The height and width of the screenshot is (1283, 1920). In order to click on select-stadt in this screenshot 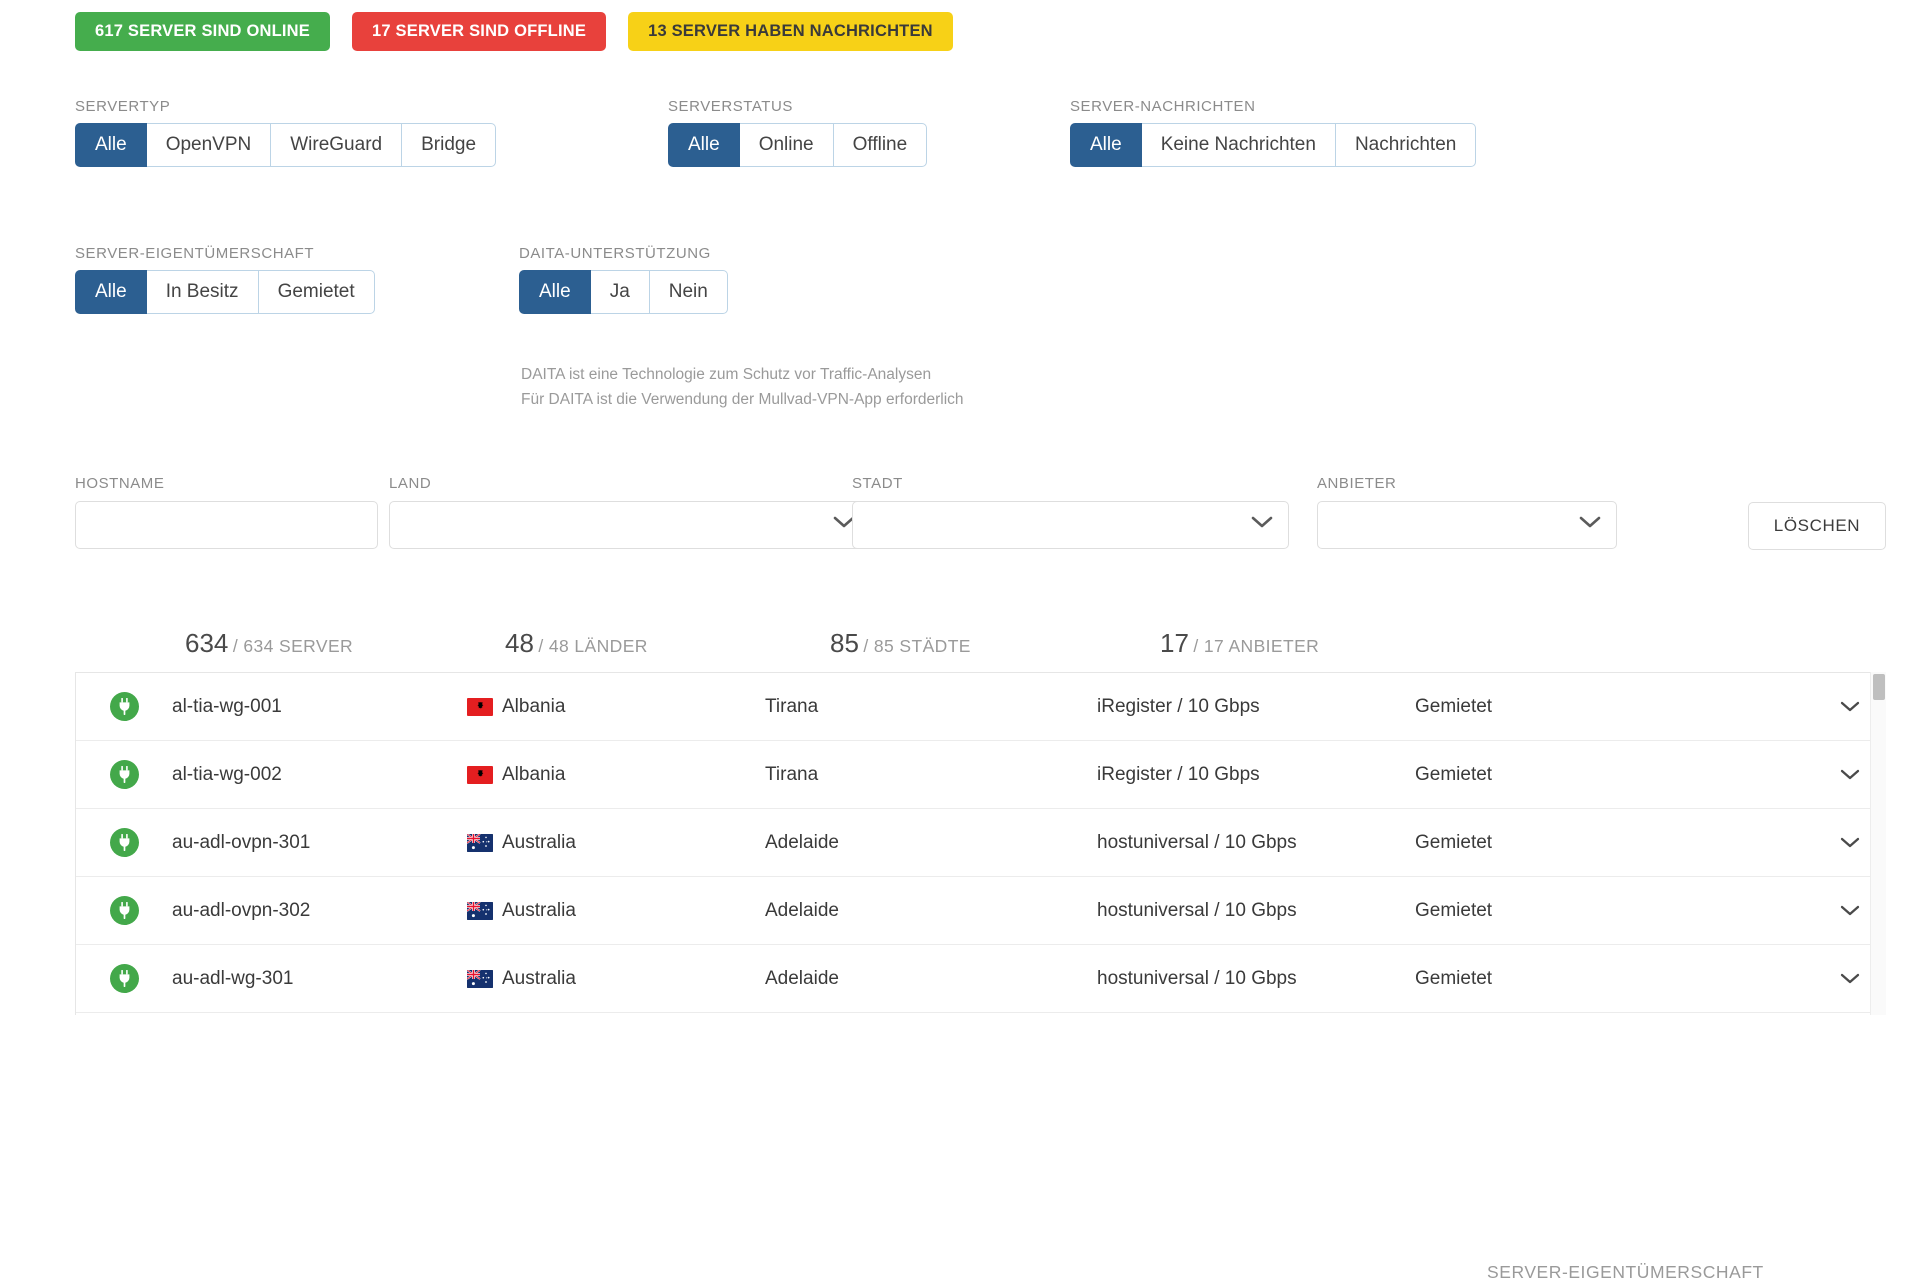, I will do `click(1070, 525)`.